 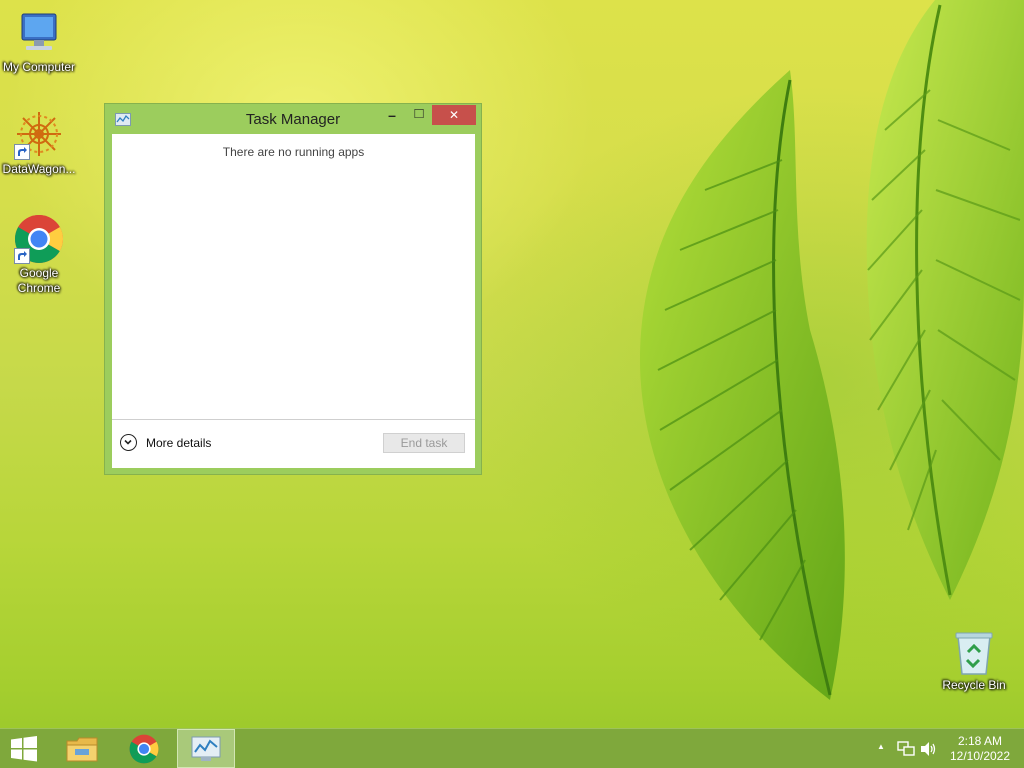 I want to click on no-running-apps-message: There are no running apps, so click(x=293, y=152).